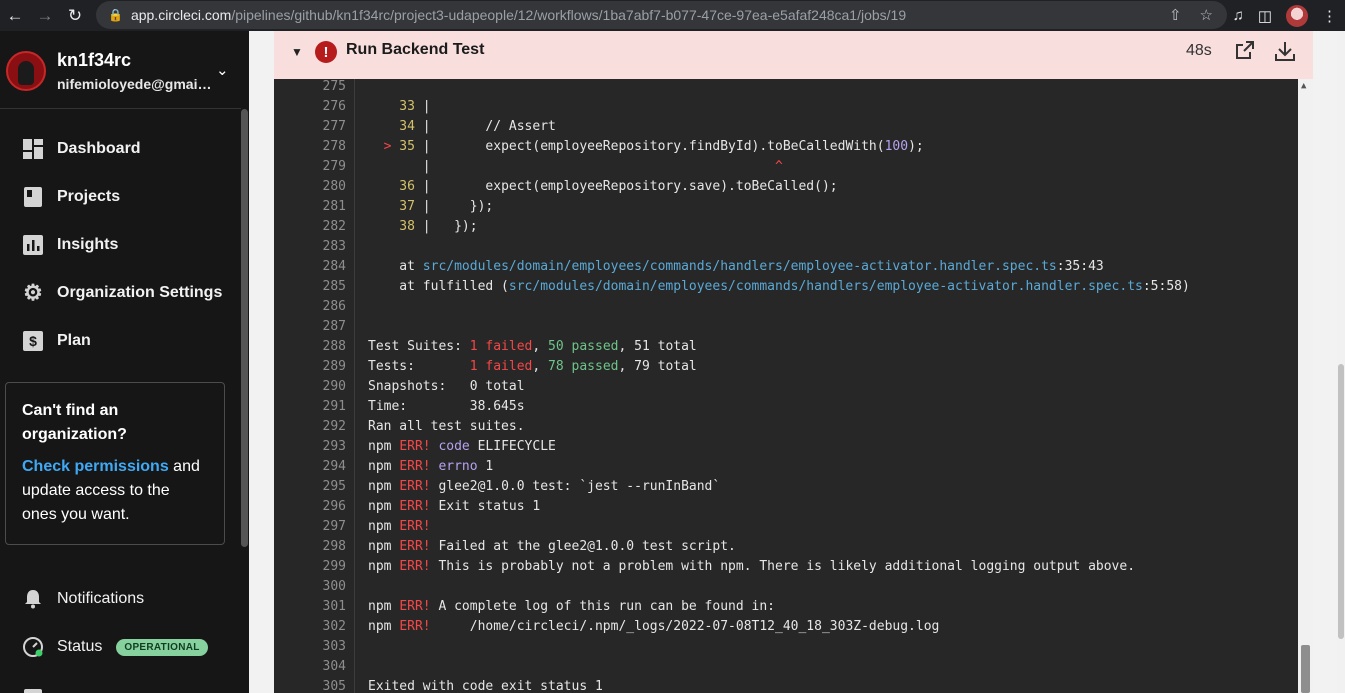 This screenshot has height=693, width=1345. Describe the element at coordinates (1265, 16) in the screenshot. I see `side-panel-icon: ◫` at that location.